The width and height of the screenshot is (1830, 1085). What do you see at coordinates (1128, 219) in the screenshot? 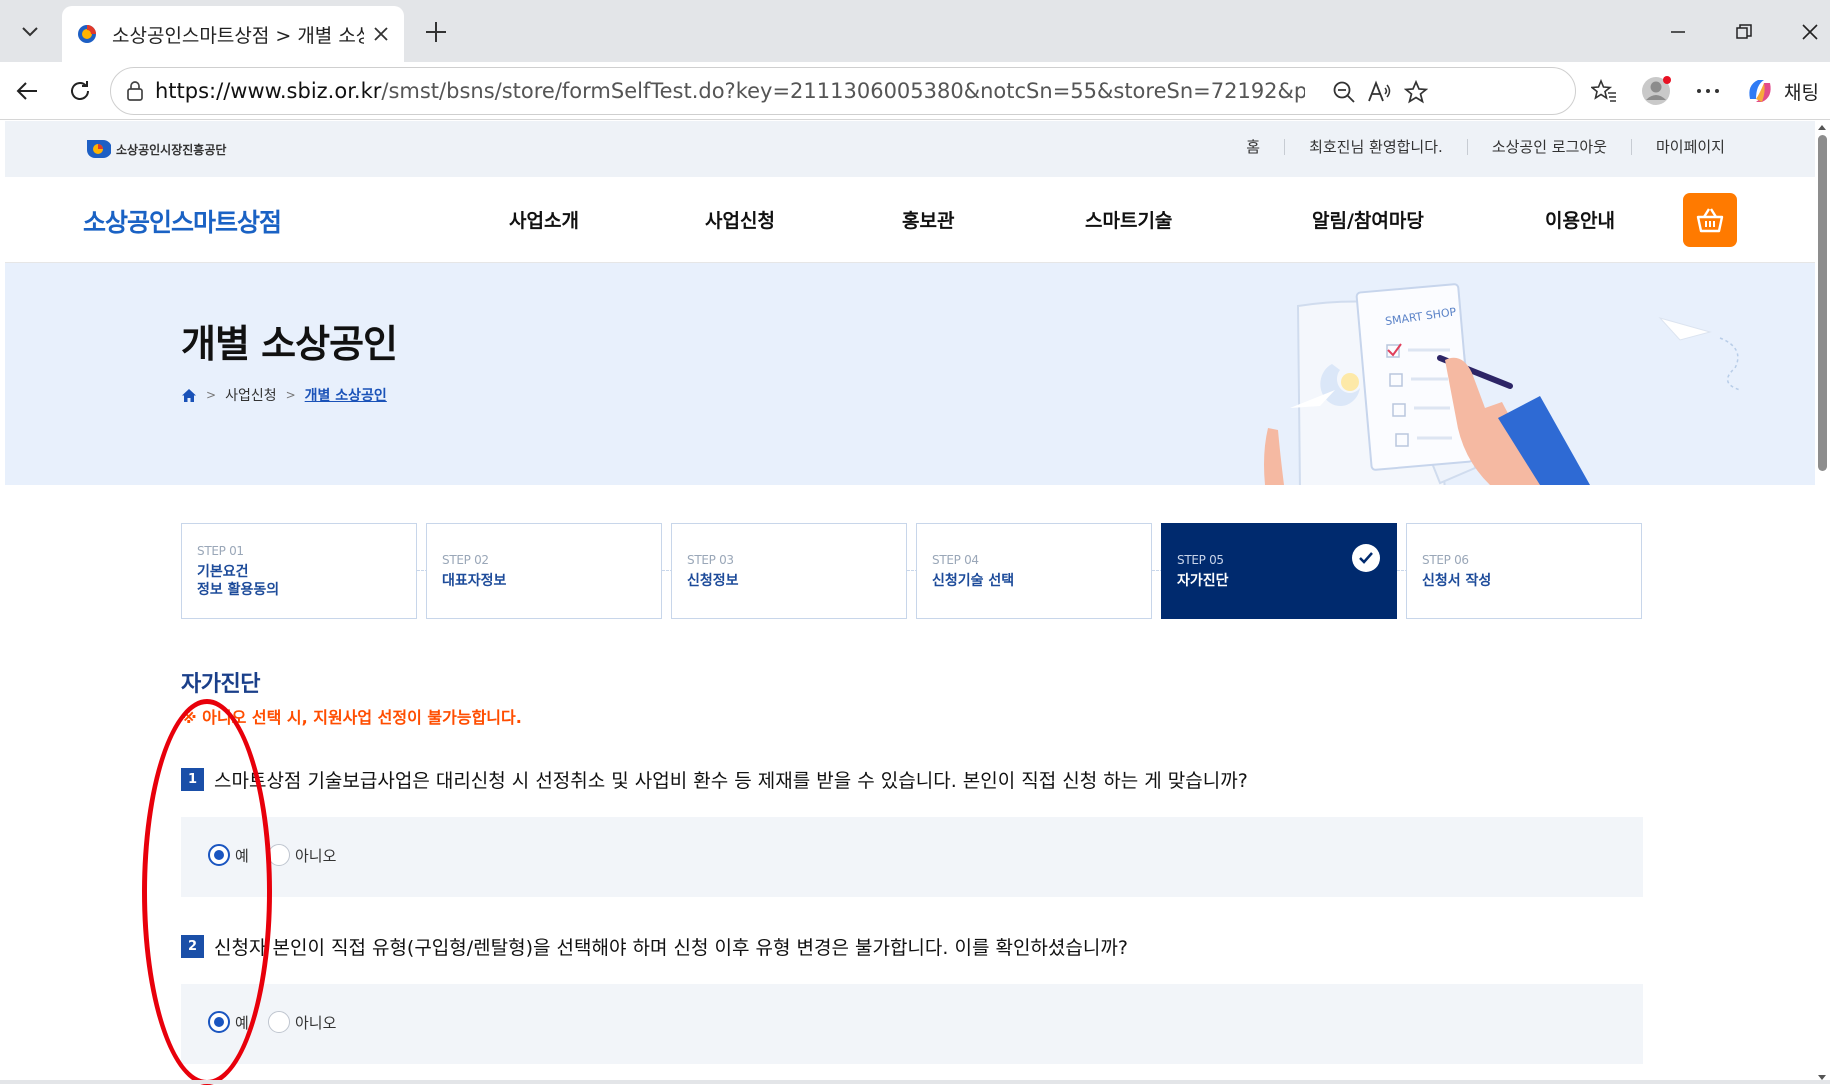
I see `menu-item-smart-tech: 스마트기술` at bounding box center [1128, 219].